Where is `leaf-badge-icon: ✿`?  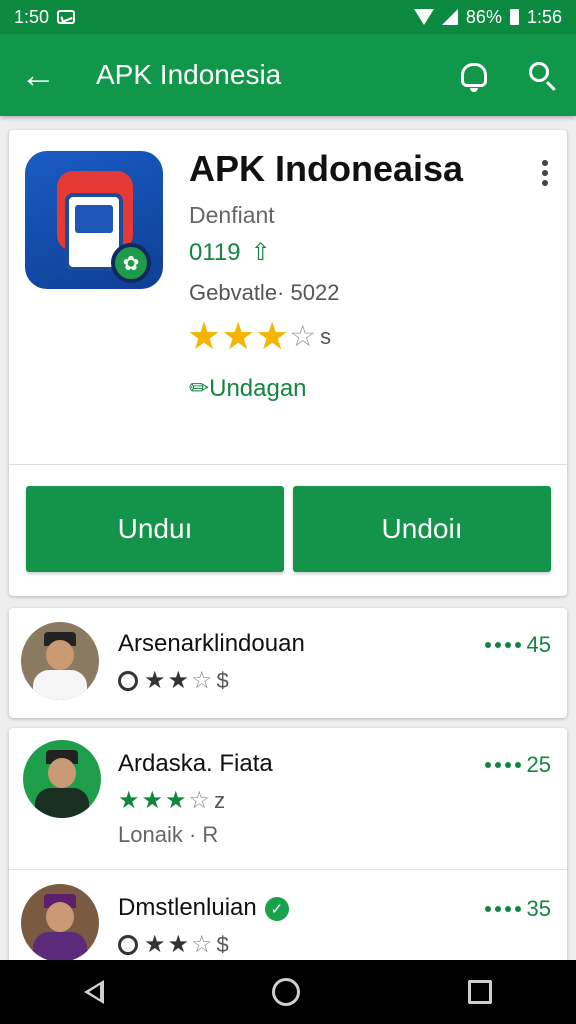
leaf-badge-icon: ✿ is located at coordinates (131, 263).